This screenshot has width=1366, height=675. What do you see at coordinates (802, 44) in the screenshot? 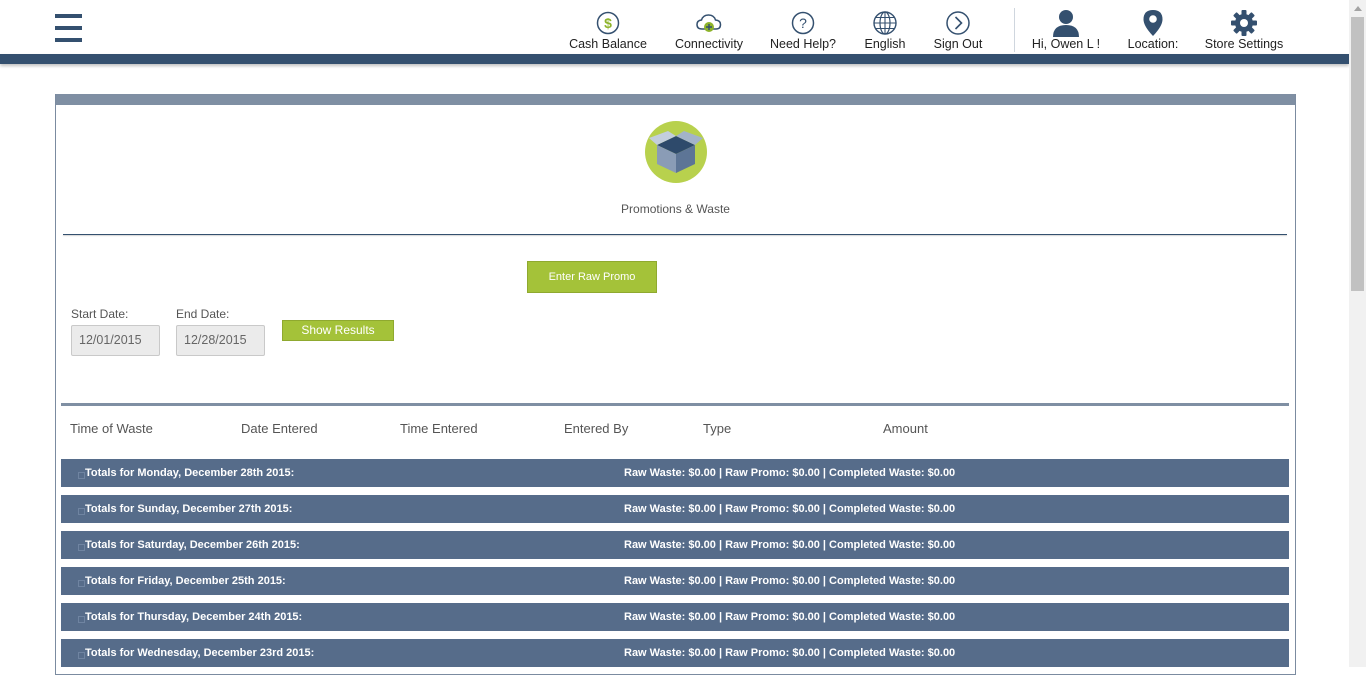
I see `nav-label: Need Help?` at bounding box center [802, 44].